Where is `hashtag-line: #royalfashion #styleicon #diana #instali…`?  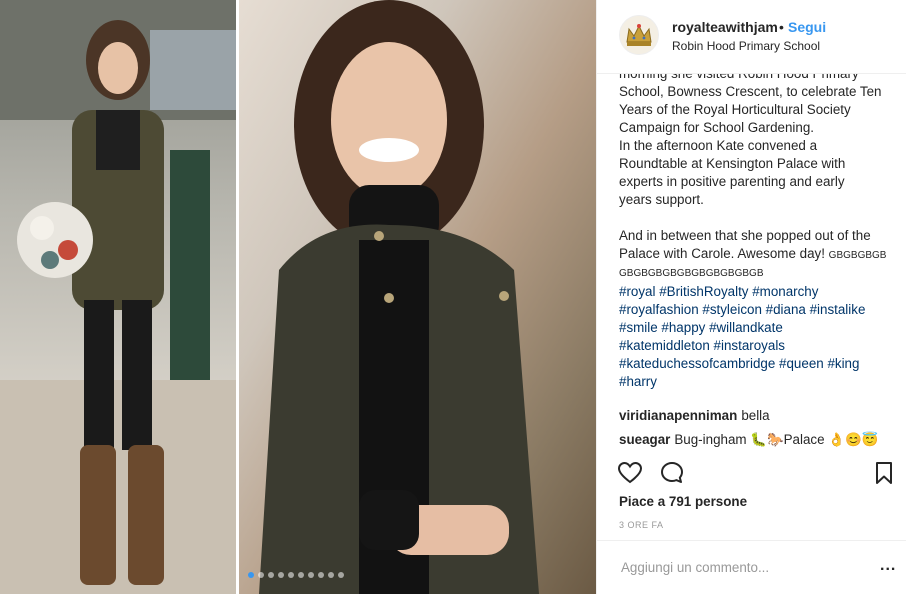 hashtag-line: #royalfashion #styleicon #diana #instali… is located at coordinates (755, 310).